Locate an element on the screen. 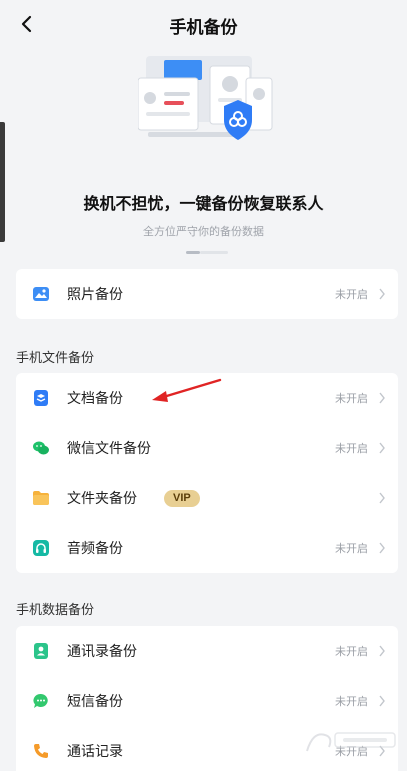  photo-backup-card: 照片备份 未开启 is located at coordinates (207, 294).